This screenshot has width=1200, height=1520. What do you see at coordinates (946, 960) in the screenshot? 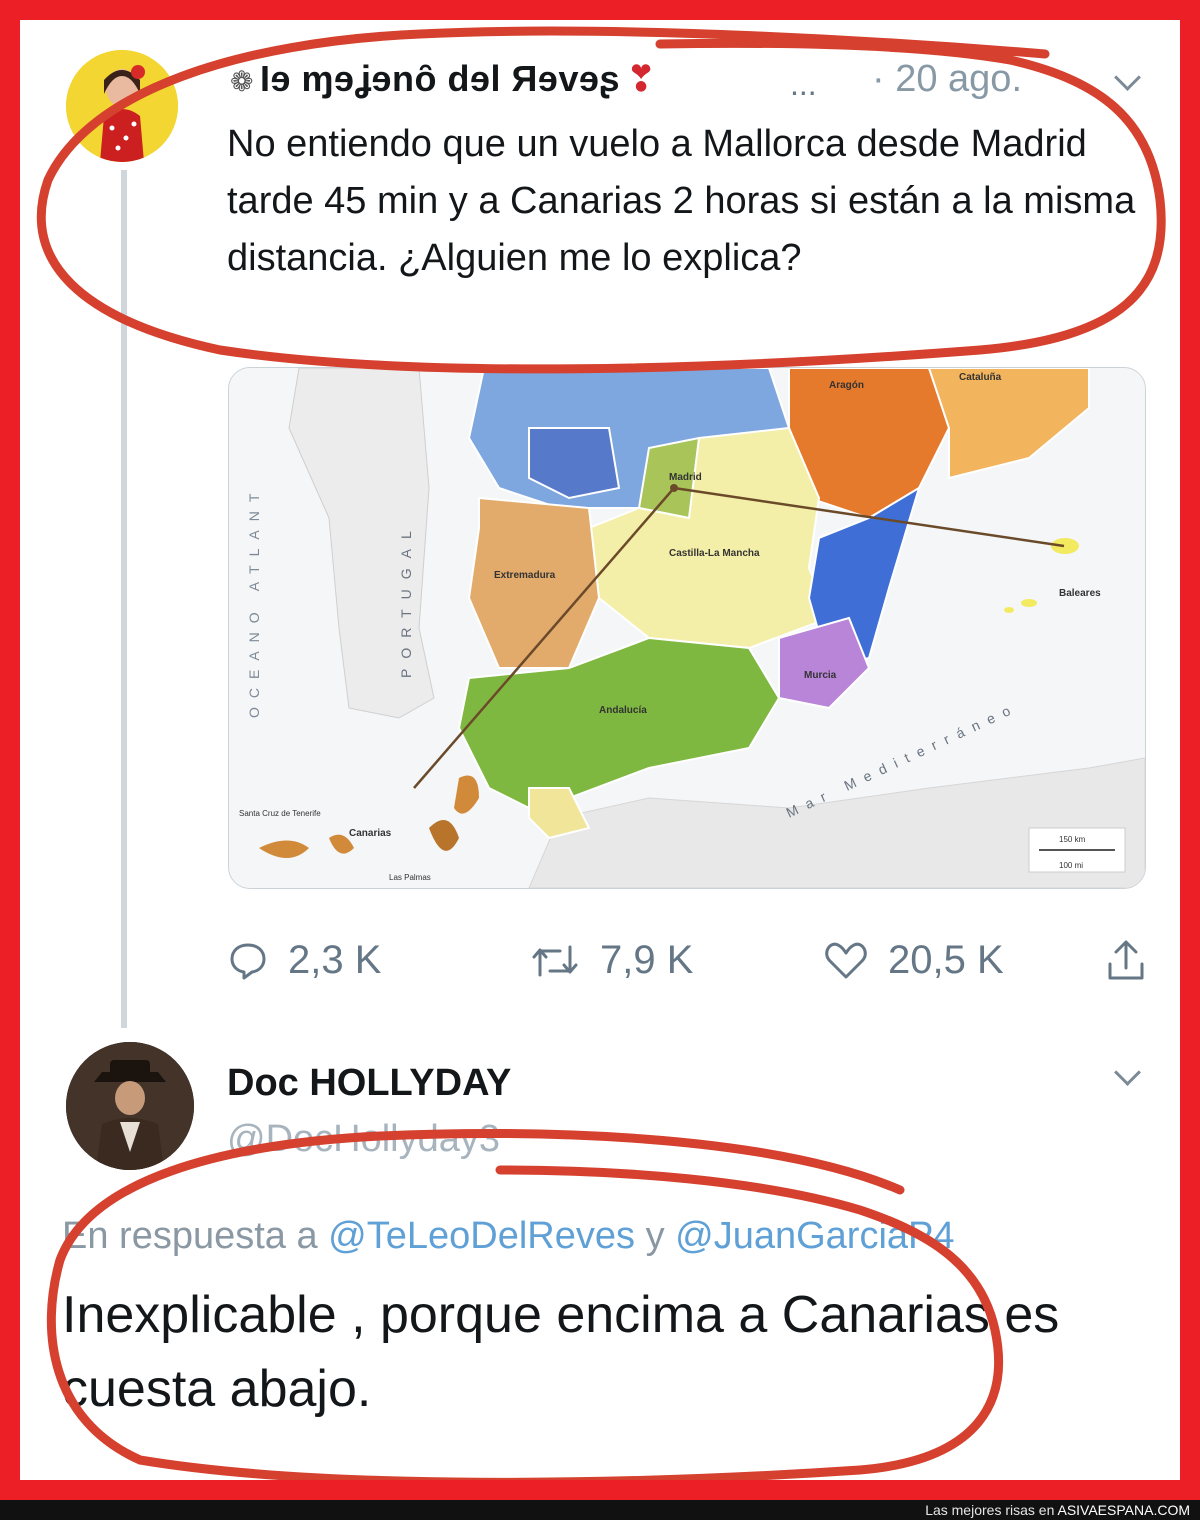
I see `like-count: 20,5 K` at bounding box center [946, 960].